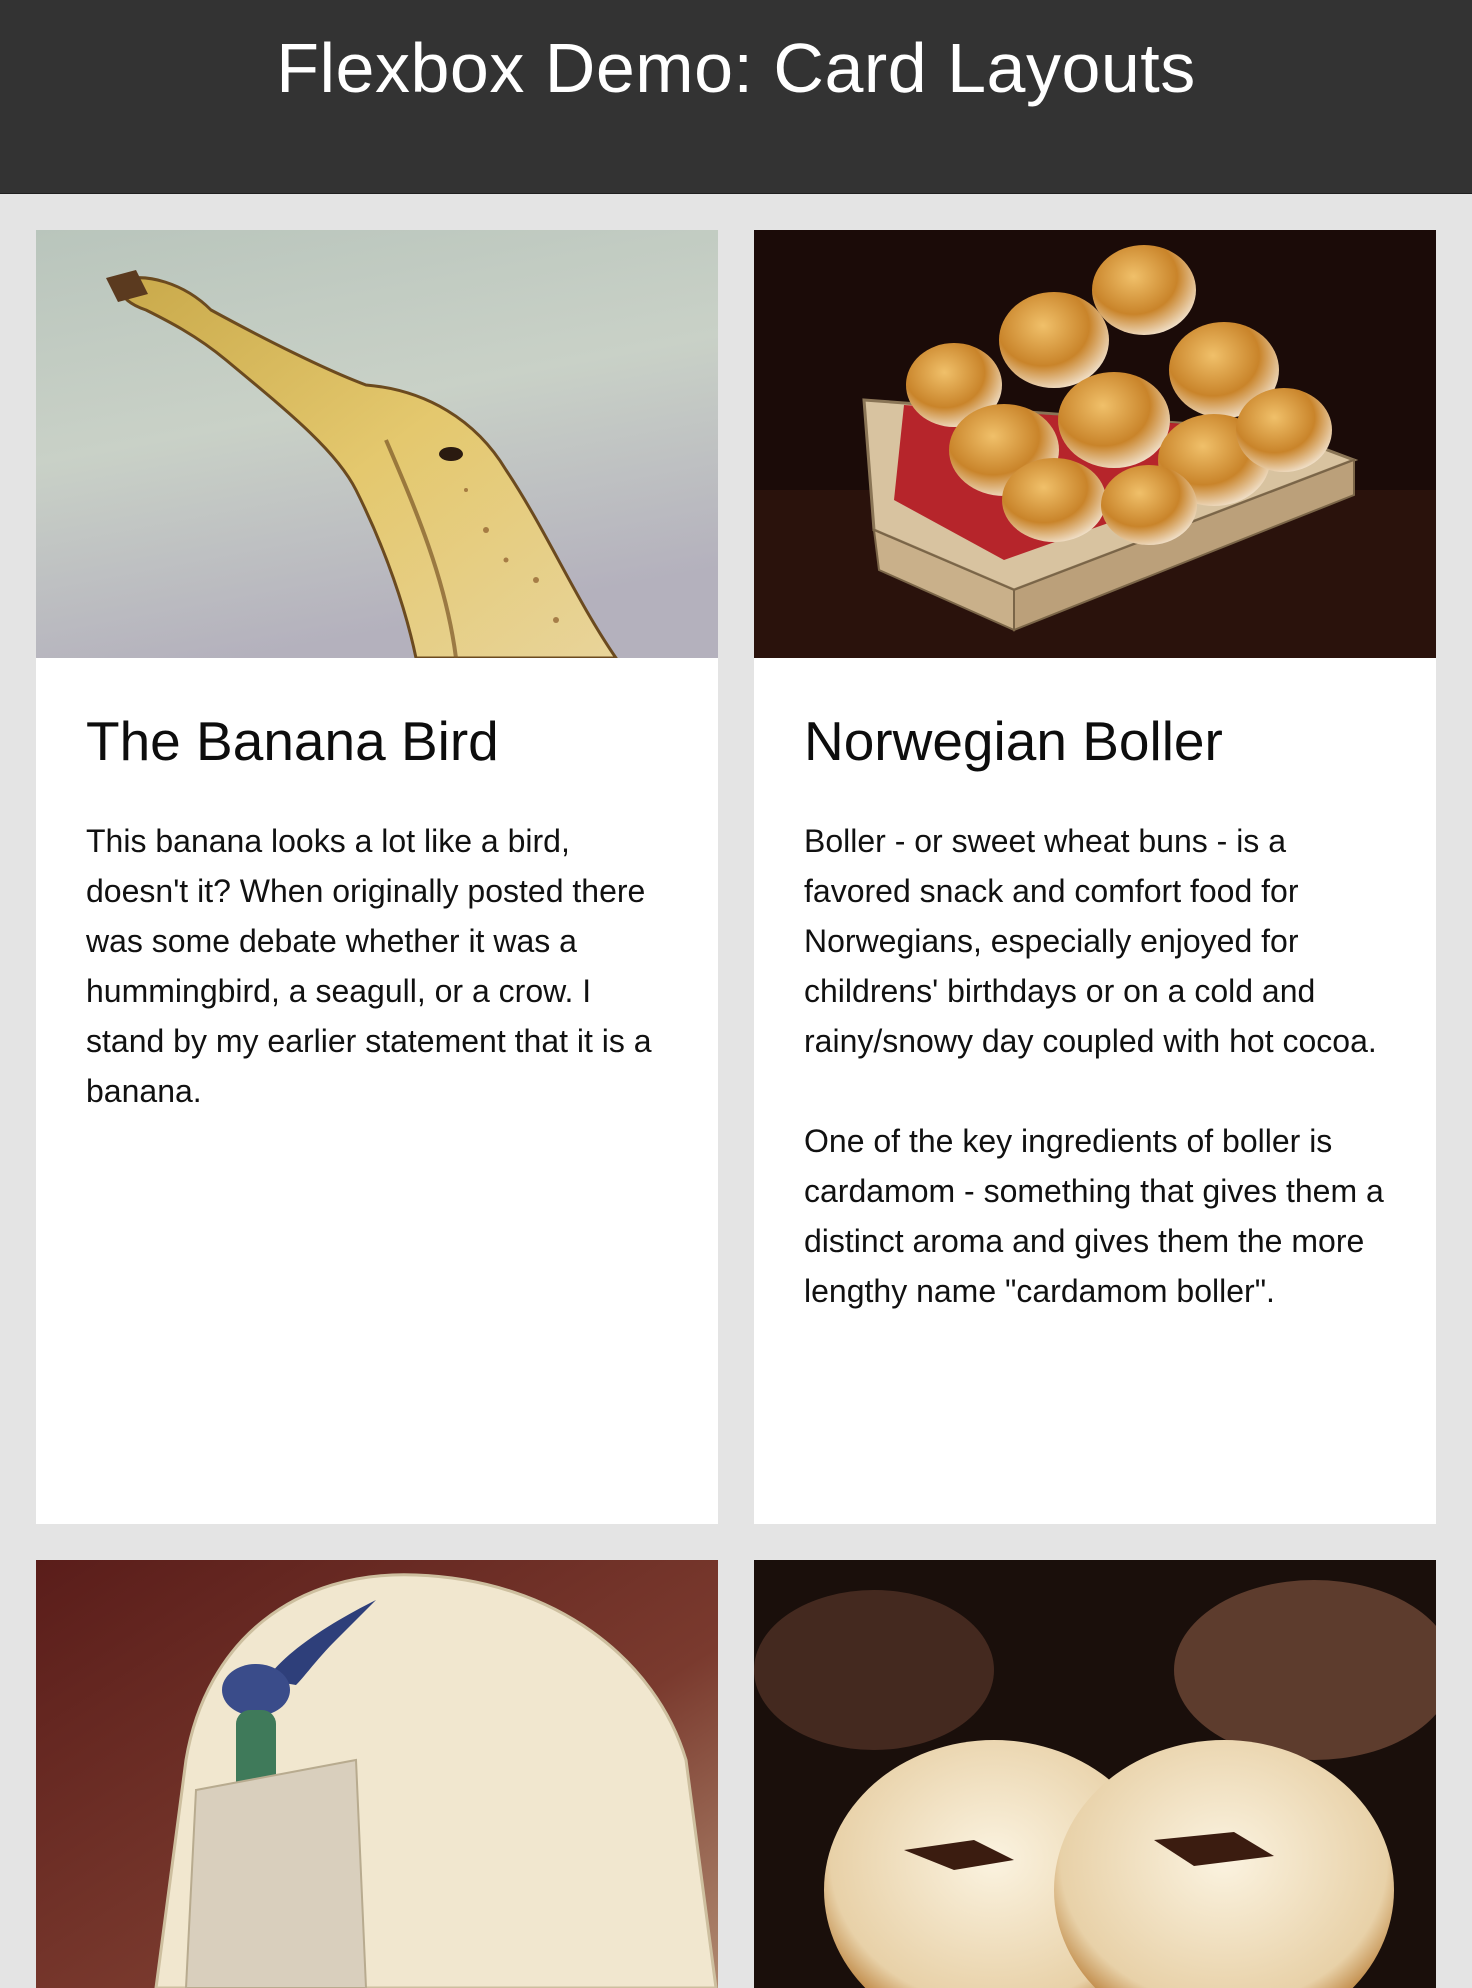  What do you see at coordinates (1013, 741) in the screenshot?
I see `card-title: Norwegian Boller` at bounding box center [1013, 741].